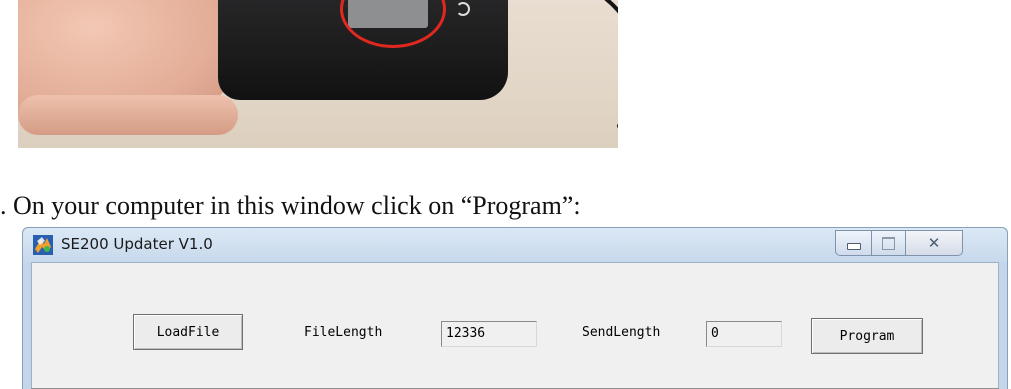  What do you see at coordinates (463, 9) in the screenshot?
I see `power-button-icon` at bounding box center [463, 9].